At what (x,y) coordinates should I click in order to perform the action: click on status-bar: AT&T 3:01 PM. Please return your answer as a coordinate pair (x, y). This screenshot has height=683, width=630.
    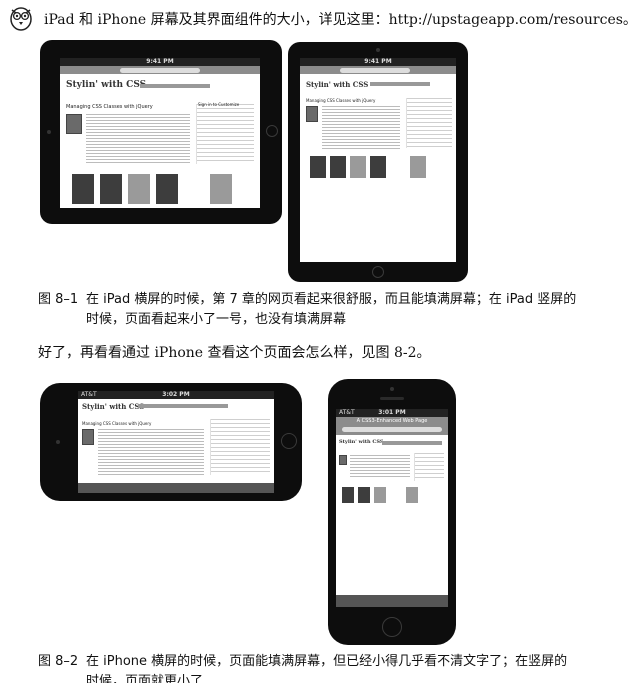
    Looking at the image, I should click on (392, 413).